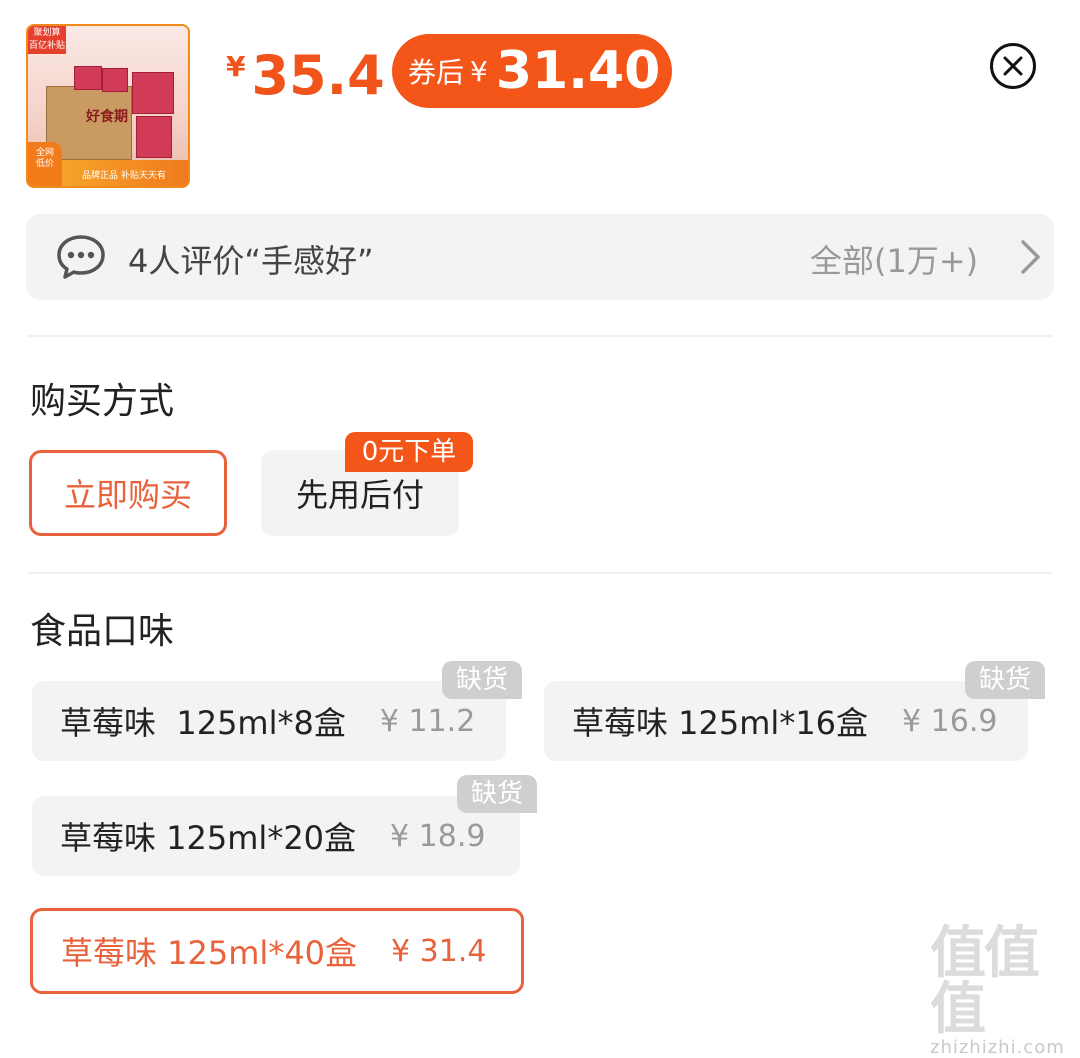  What do you see at coordinates (997, 1047) in the screenshot?
I see `watermark-url: zhizhizhi.com` at bounding box center [997, 1047].